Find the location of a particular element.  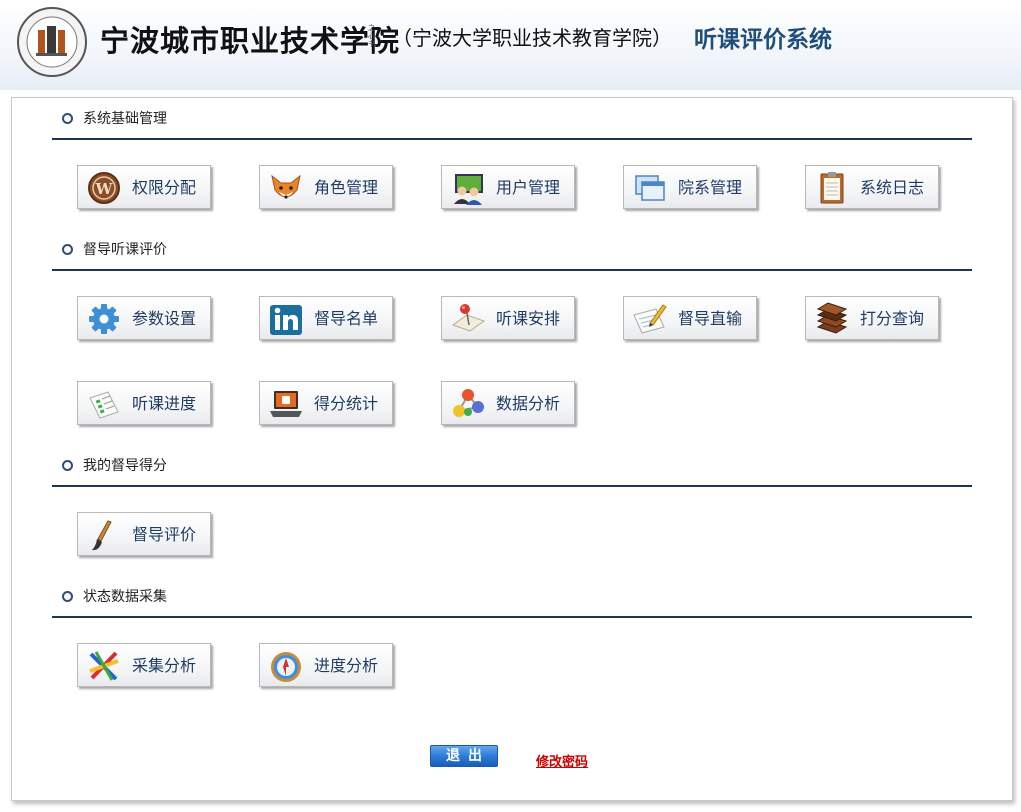

calligraphy-seal: 之心书 is located at coordinates (371, 36).